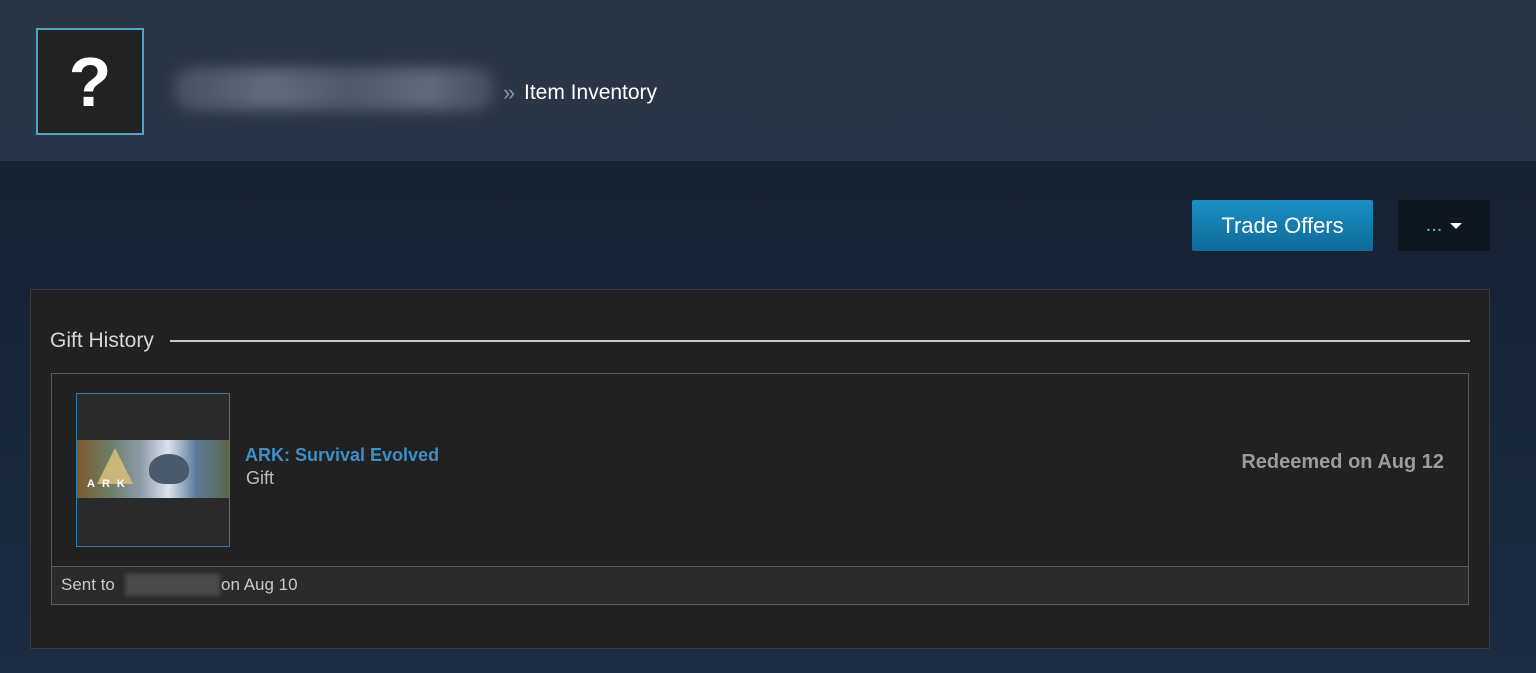 The image size is (1536, 673). I want to click on item-type-label: Gift, so click(260, 478).